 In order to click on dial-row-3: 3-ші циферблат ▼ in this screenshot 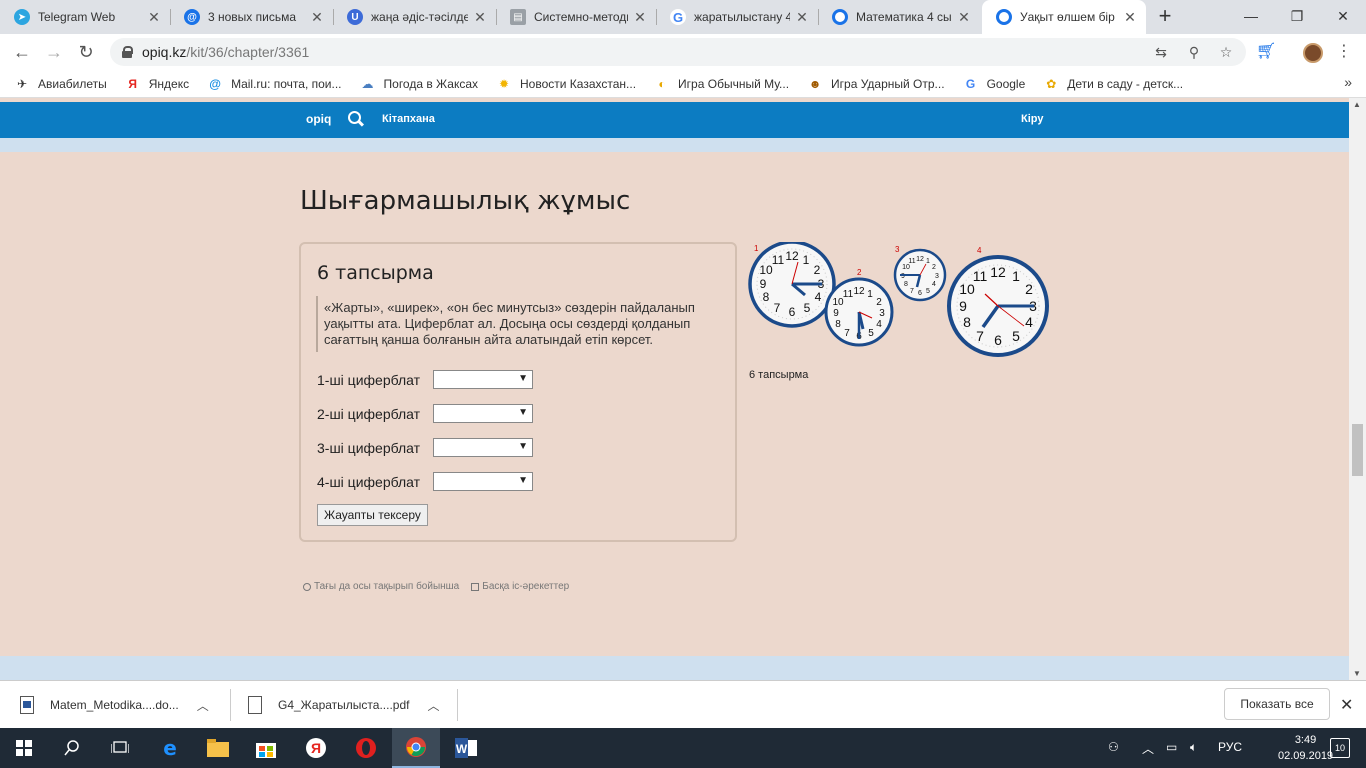, I will do `click(425, 447)`.